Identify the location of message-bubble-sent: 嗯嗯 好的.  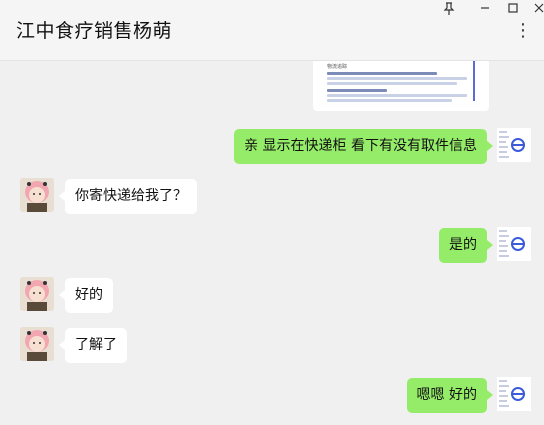
(450, 395).